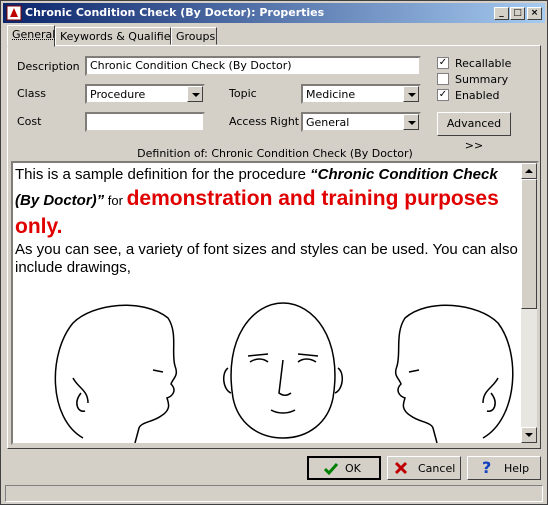 The height and width of the screenshot is (505, 548). What do you see at coordinates (534, 13) in the screenshot?
I see `close-button: ×` at bounding box center [534, 13].